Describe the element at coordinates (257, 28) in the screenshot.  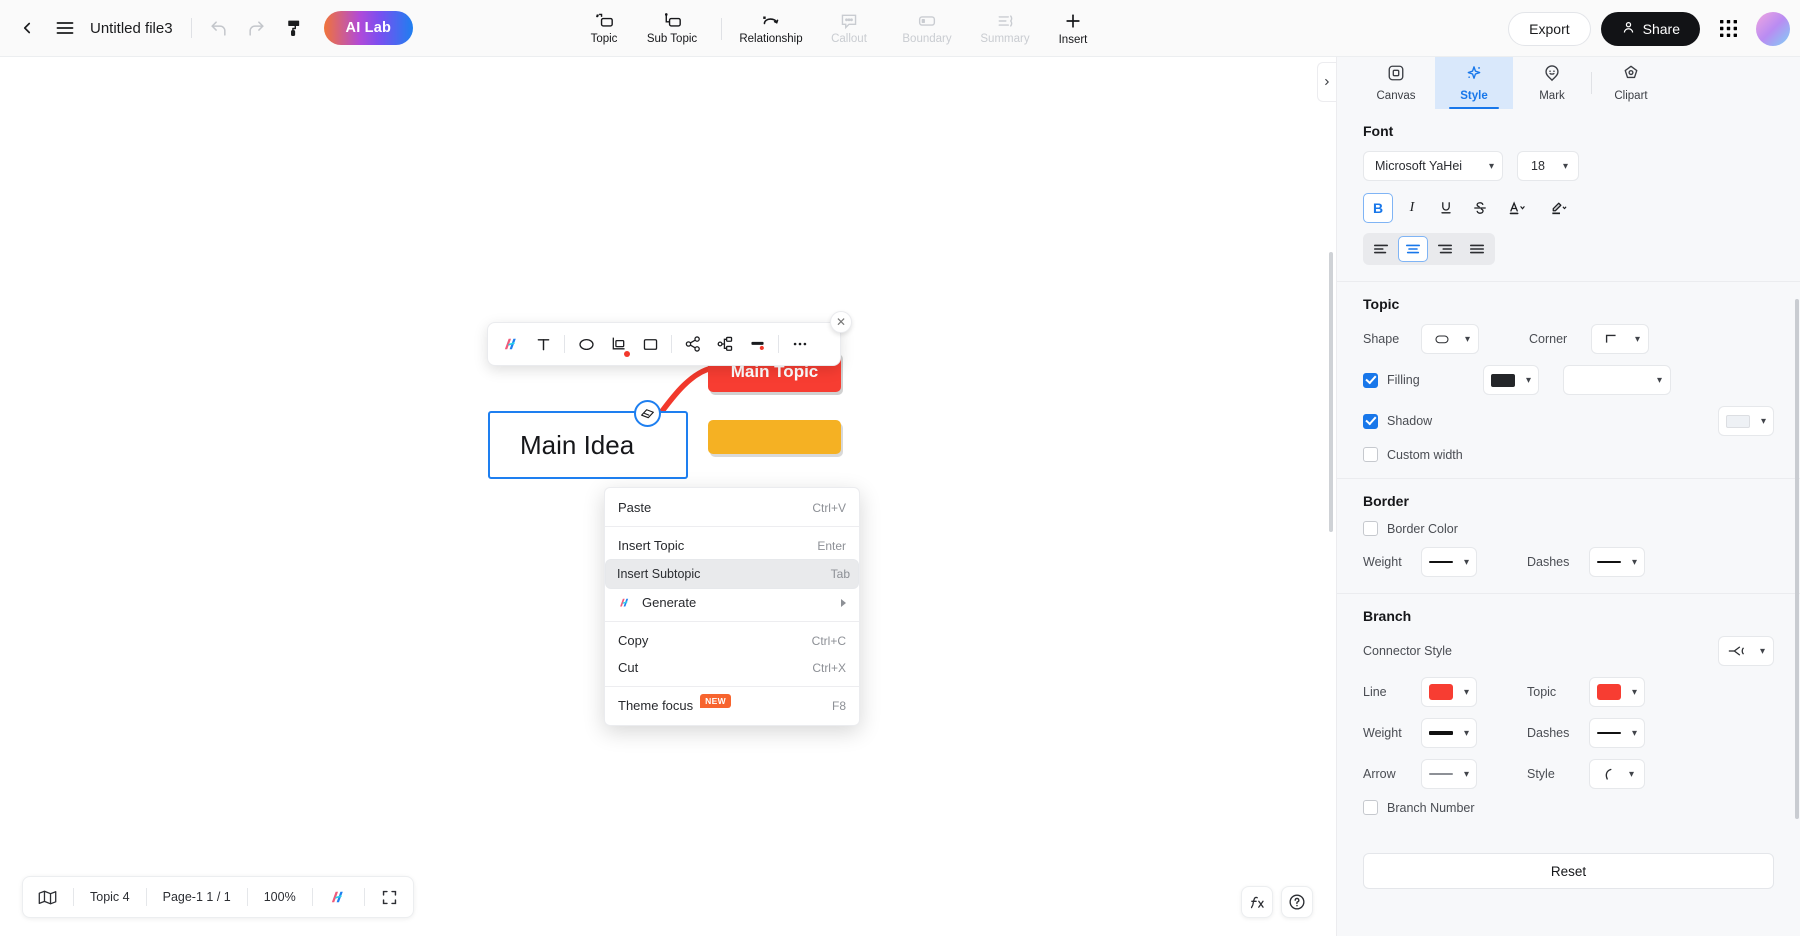
I see `redo-icon` at that location.